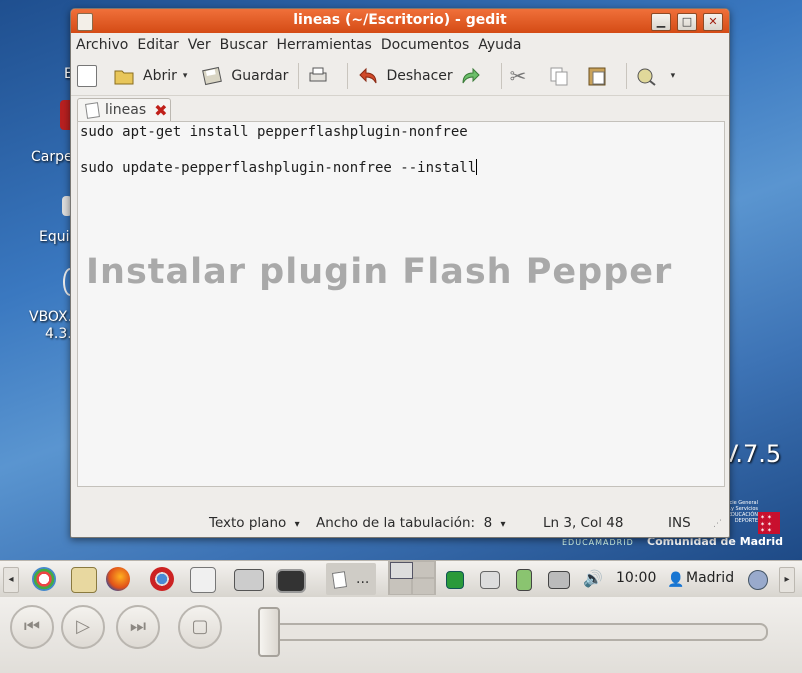 Image resolution: width=802 pixels, height=673 pixels. I want to click on resize-grip-icon: ⋰, so click(717, 524).